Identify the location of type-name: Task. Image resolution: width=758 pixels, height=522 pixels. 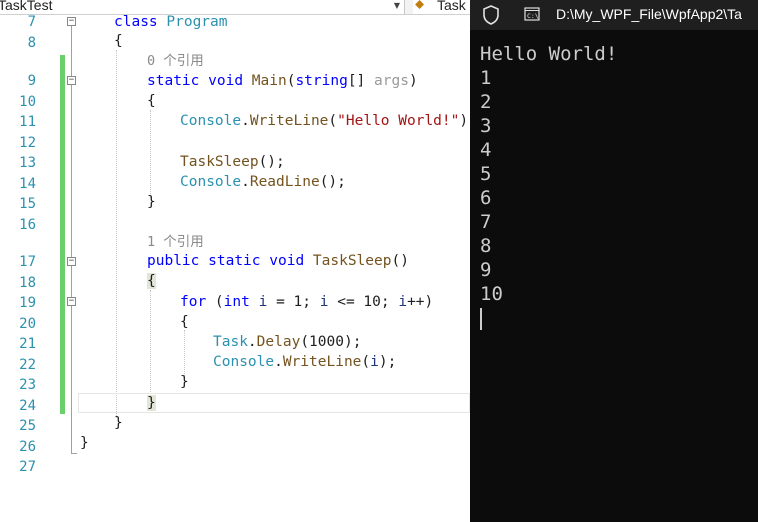
(230, 342).